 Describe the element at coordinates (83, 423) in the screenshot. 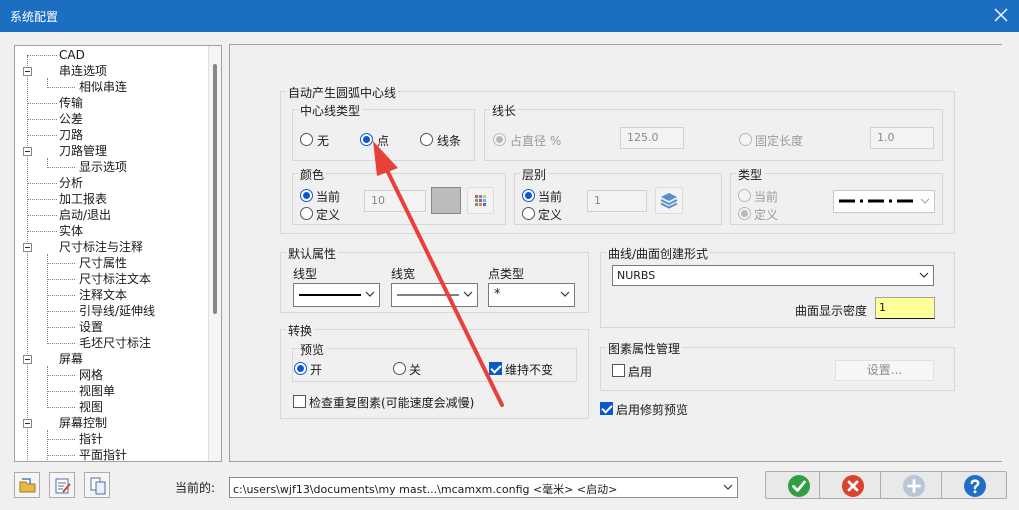

I see `tree-item-screen-control: 屏幕控制` at that location.